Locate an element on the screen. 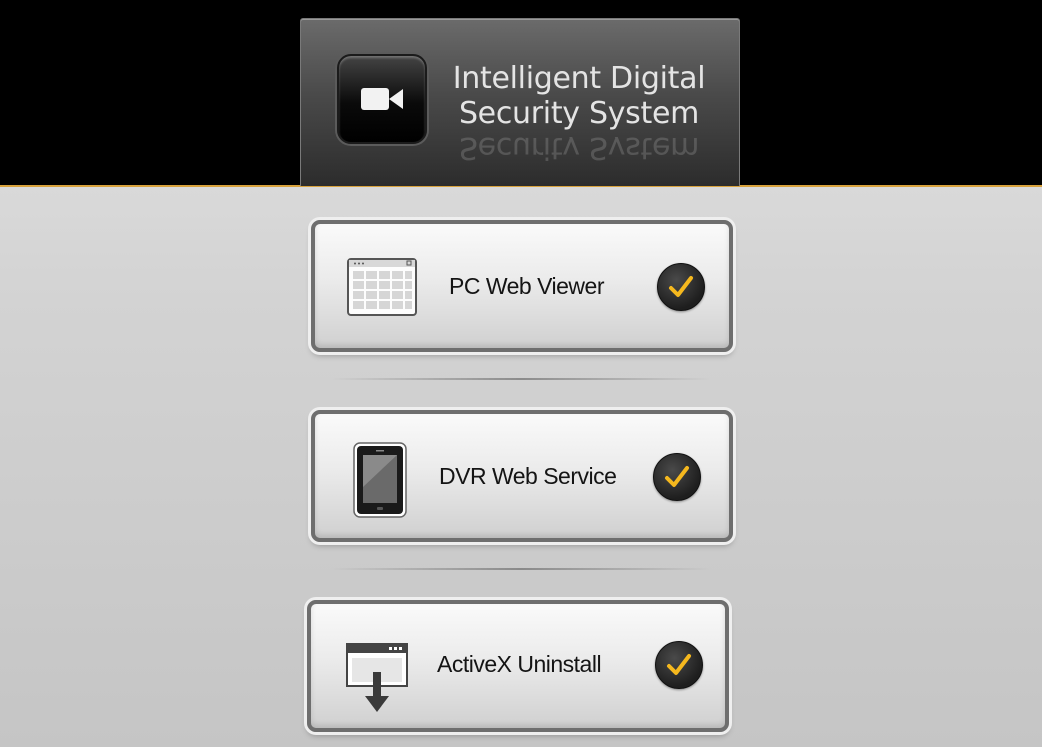 The width and height of the screenshot is (1042, 747). app-title: Intelligent Digital Security System is located at coordinates (579, 96).